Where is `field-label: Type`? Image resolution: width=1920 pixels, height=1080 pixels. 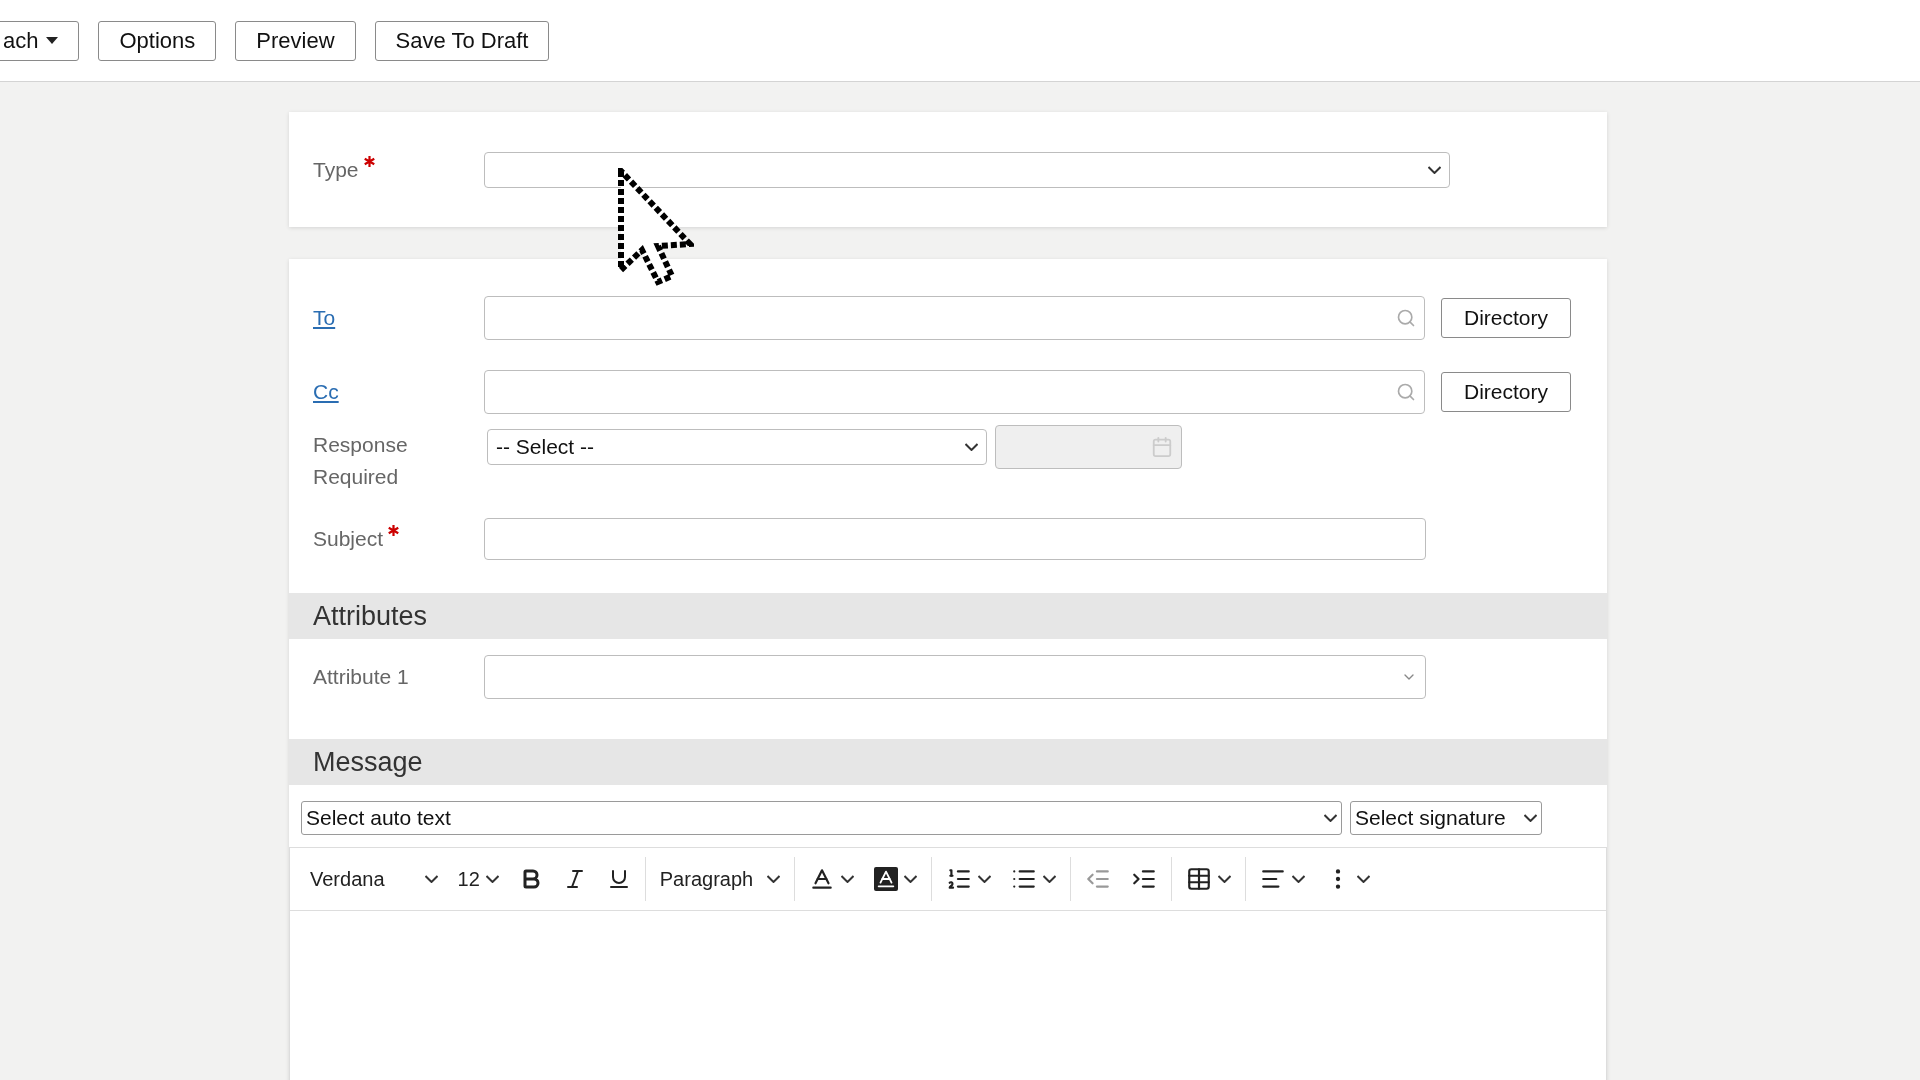
field-label: Type is located at coordinates (398, 169).